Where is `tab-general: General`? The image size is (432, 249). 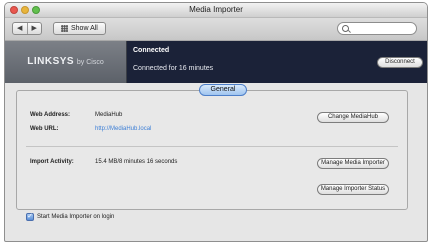 tab-general: General is located at coordinates (223, 90).